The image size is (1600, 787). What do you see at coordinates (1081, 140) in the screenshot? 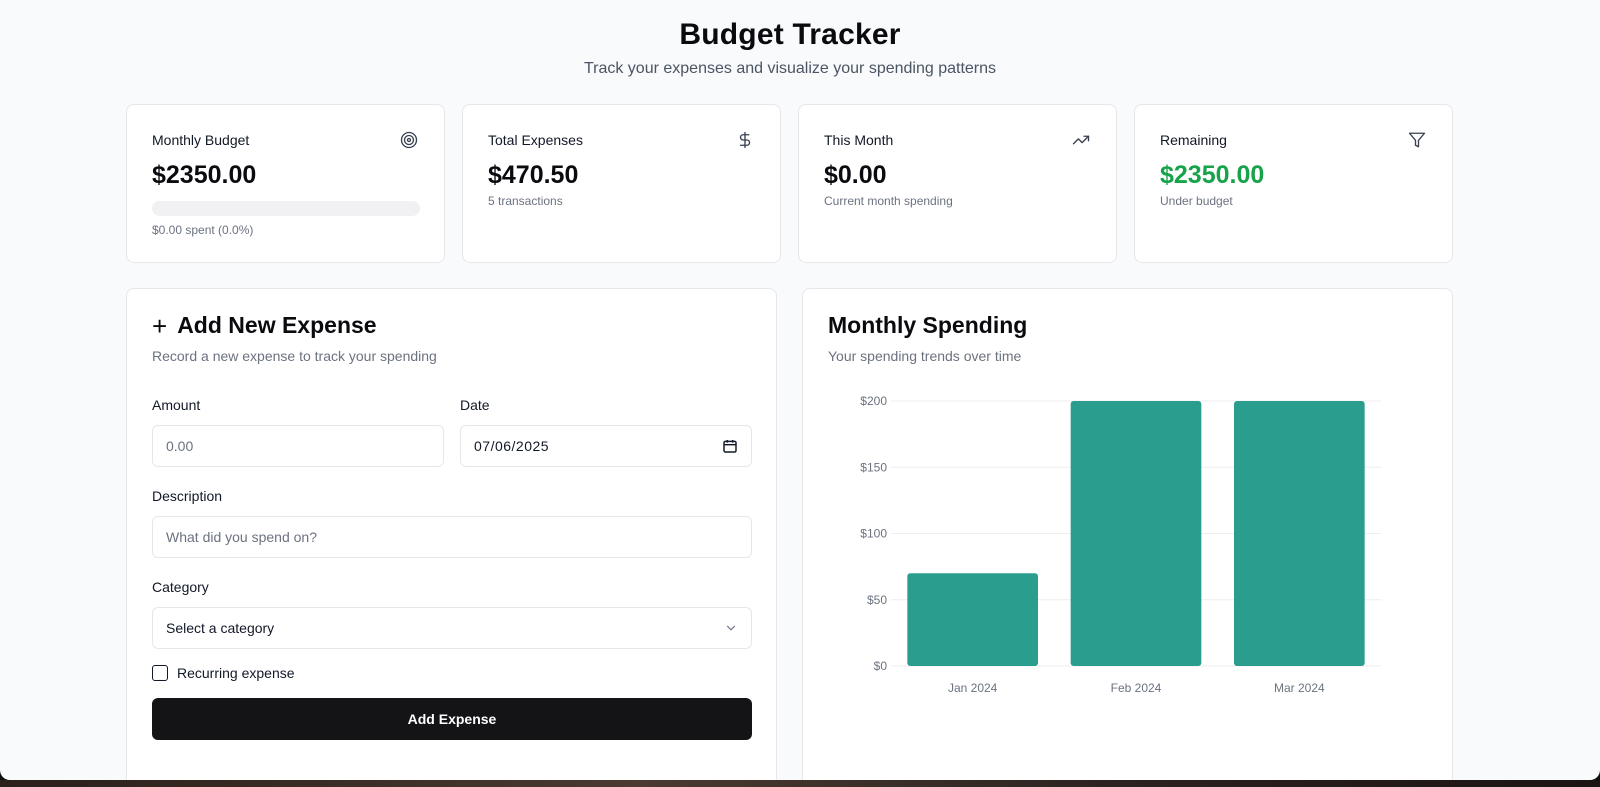
I see `trending-up-icon` at bounding box center [1081, 140].